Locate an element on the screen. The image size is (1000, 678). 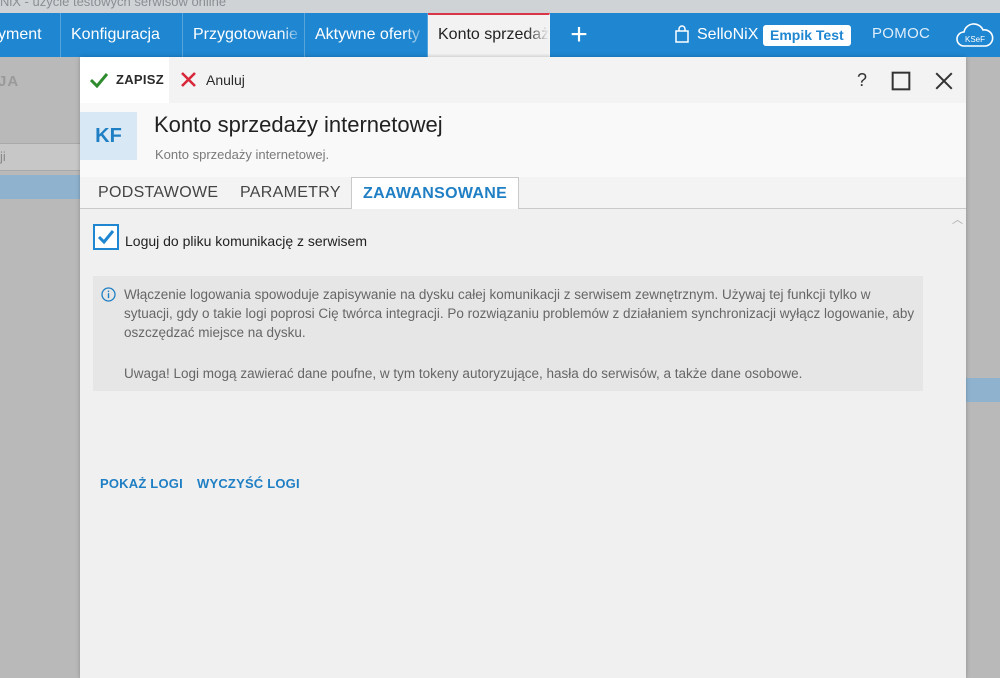
cloud-icon: KSeF is located at coordinates (975, 36).